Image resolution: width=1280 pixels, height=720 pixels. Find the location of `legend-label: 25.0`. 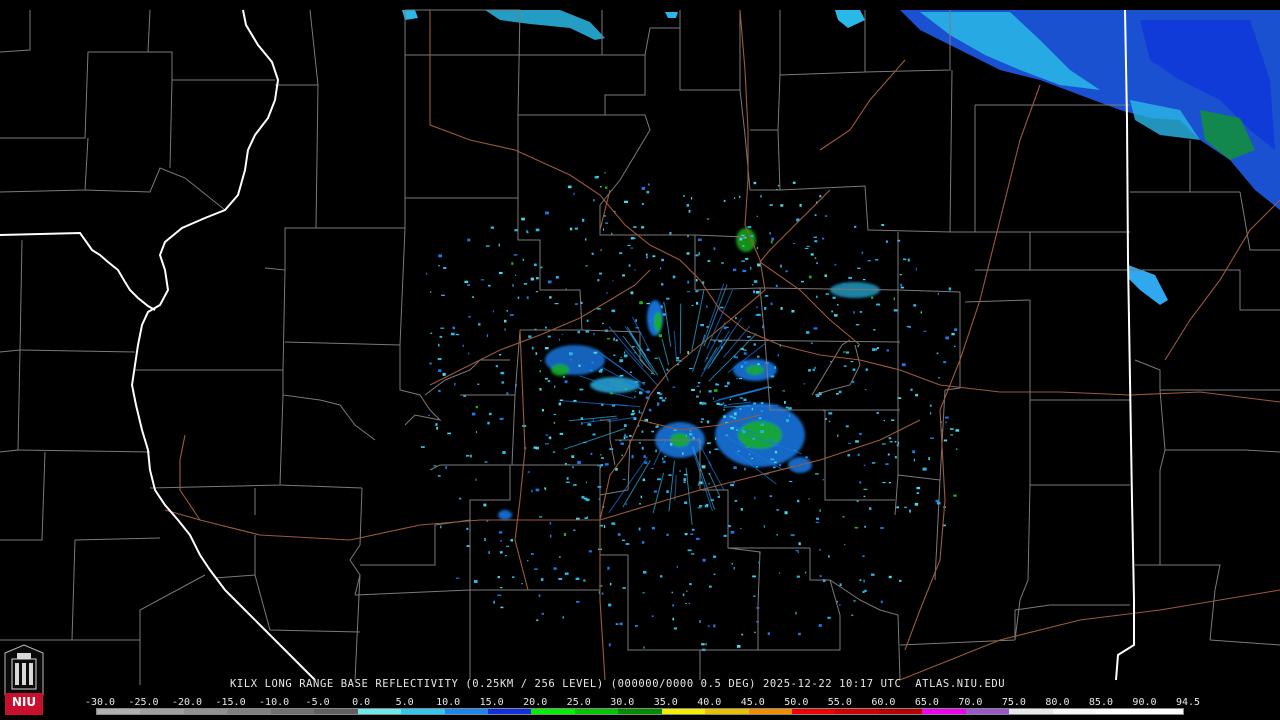

legend-label: 25.0 is located at coordinates (578, 702).